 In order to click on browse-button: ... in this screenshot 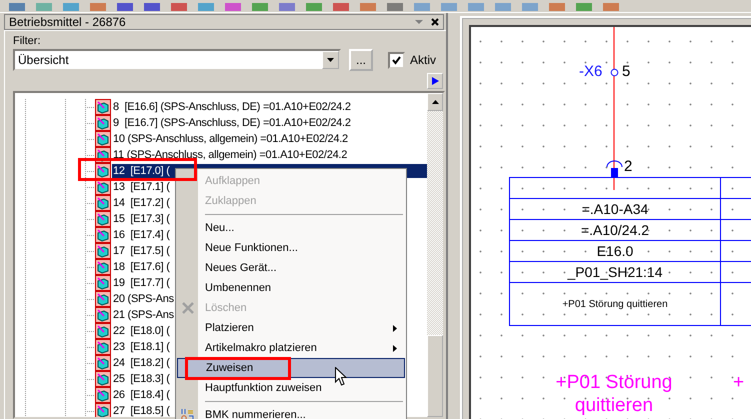, I will do `click(361, 60)`.